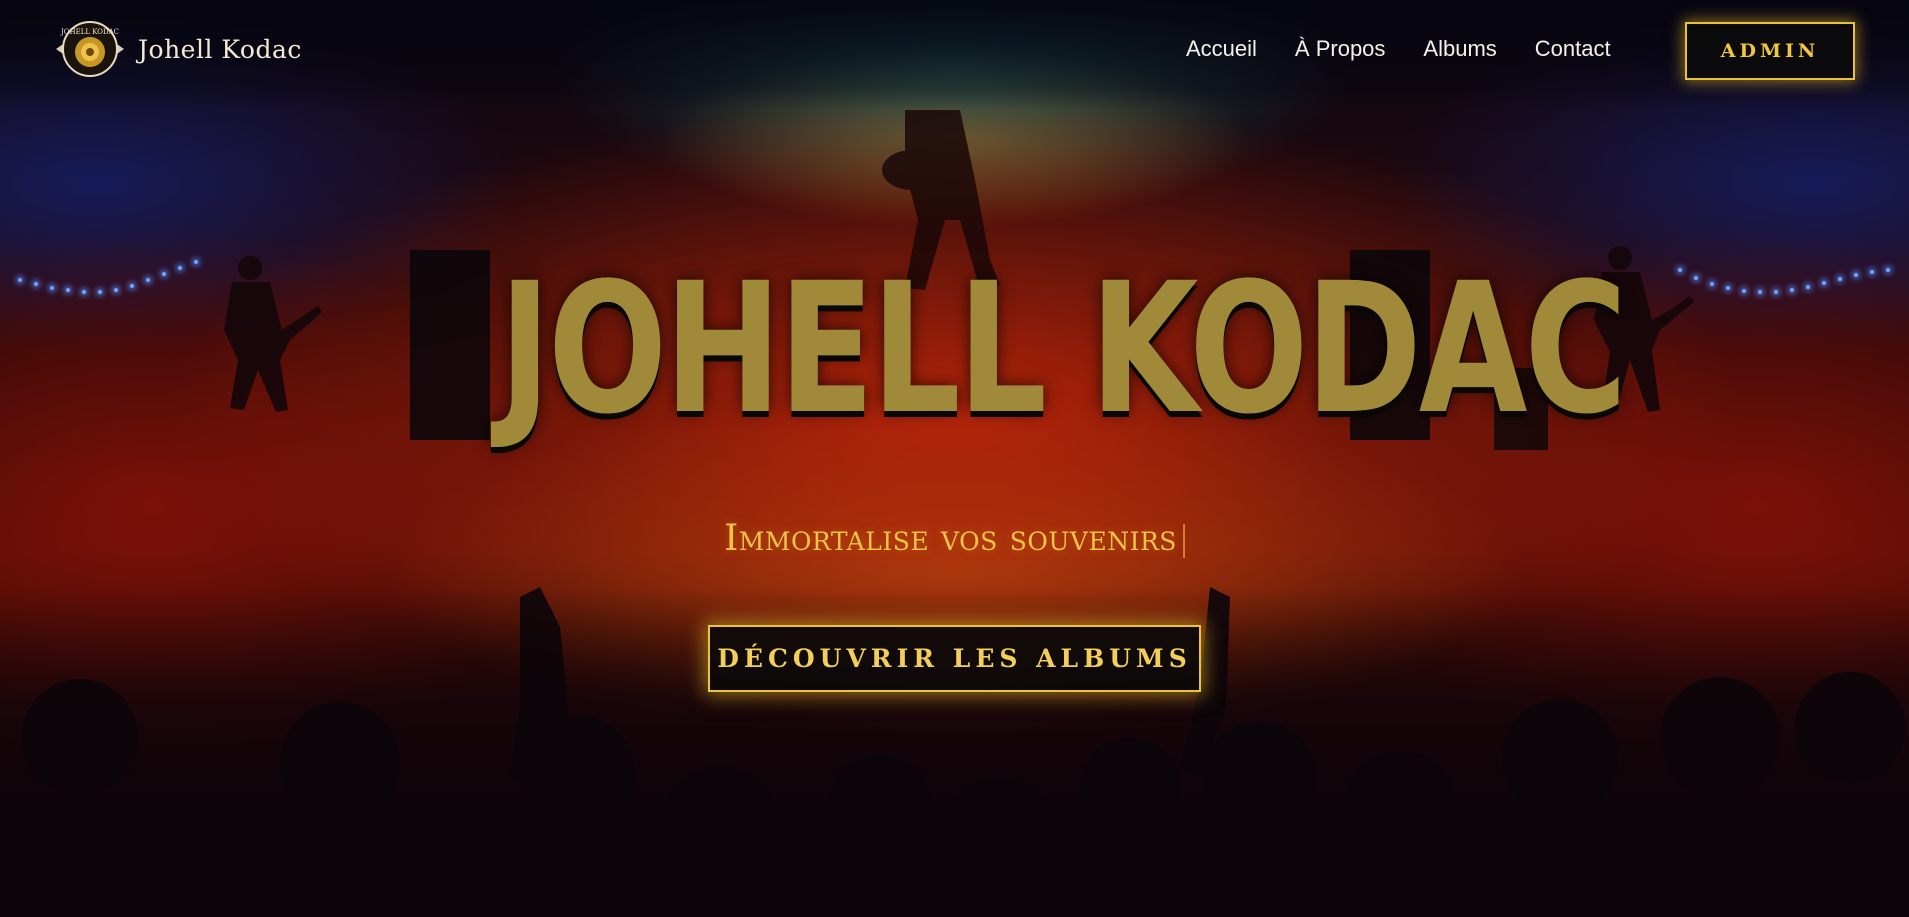 This screenshot has height=917, width=1909. I want to click on admin-button: ADMIN, so click(1770, 51).